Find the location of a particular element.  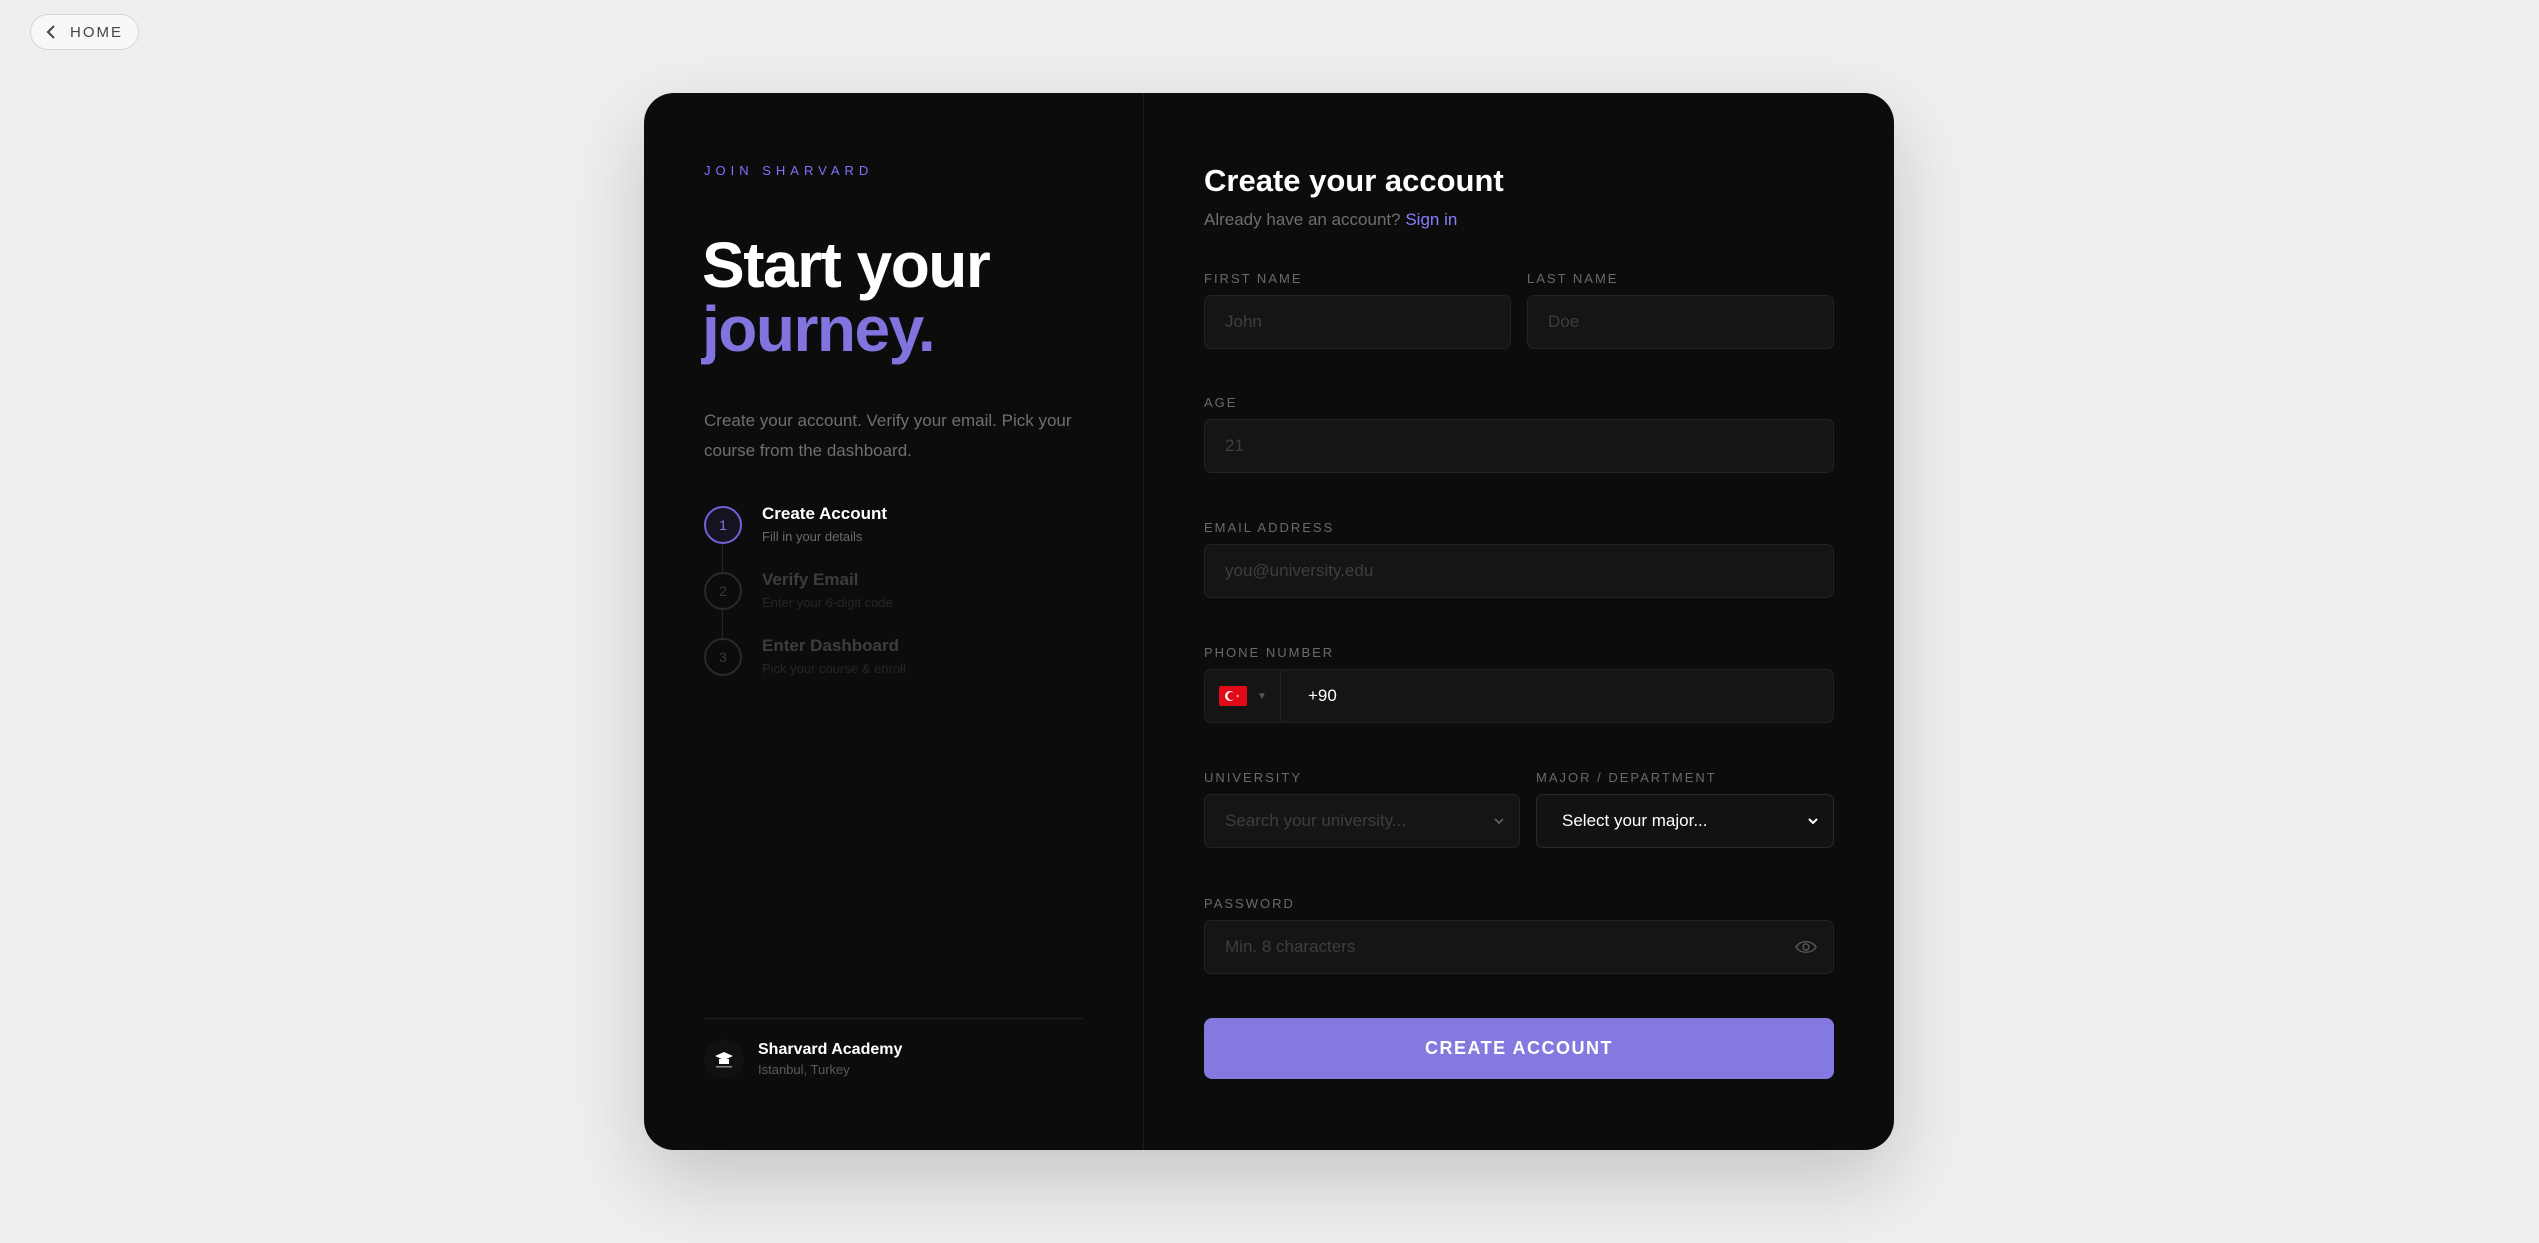

hero-line-1: Start your is located at coordinates (846, 265).